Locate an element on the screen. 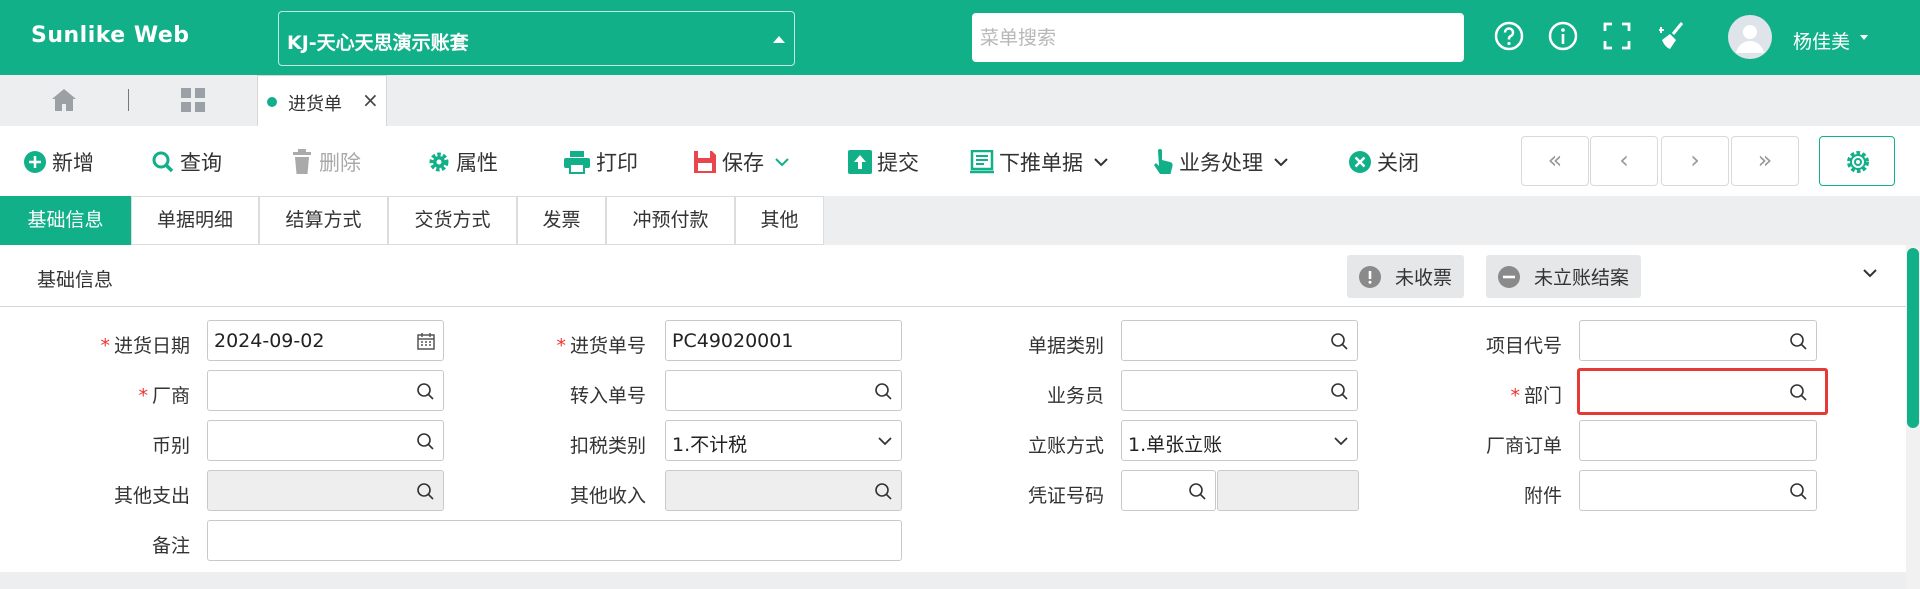 Image resolution: width=1920 pixels, height=589 pixels. home-icon is located at coordinates (64, 100).